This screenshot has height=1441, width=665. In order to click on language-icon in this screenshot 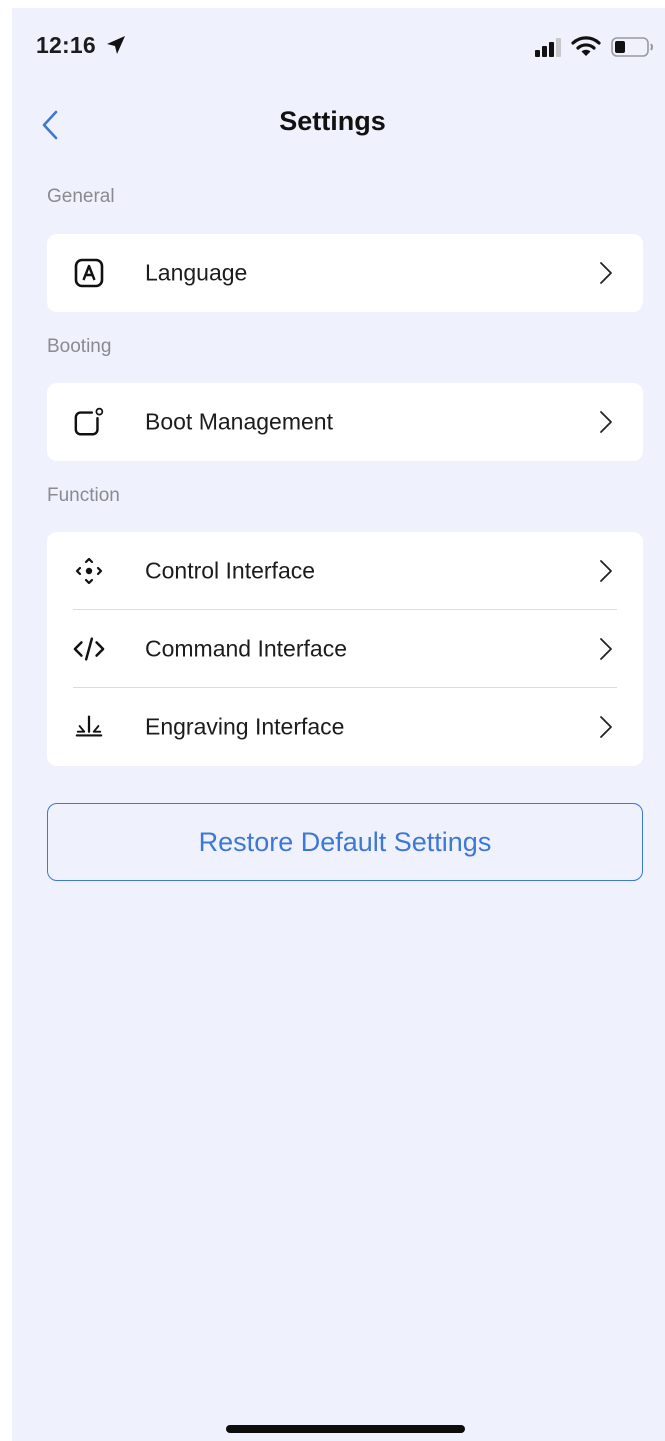, I will do `click(89, 273)`.